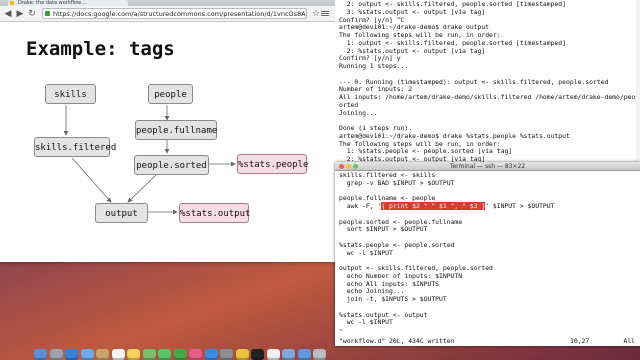  I want to click on messages-icon, so click(164, 354).